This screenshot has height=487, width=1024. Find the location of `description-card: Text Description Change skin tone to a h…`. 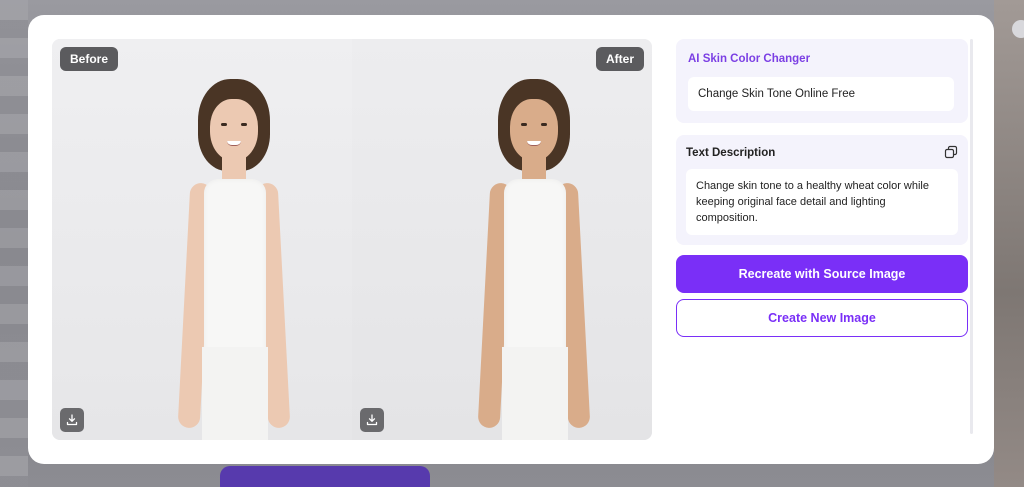

description-card: Text Description Change skin tone to a h… is located at coordinates (822, 190).